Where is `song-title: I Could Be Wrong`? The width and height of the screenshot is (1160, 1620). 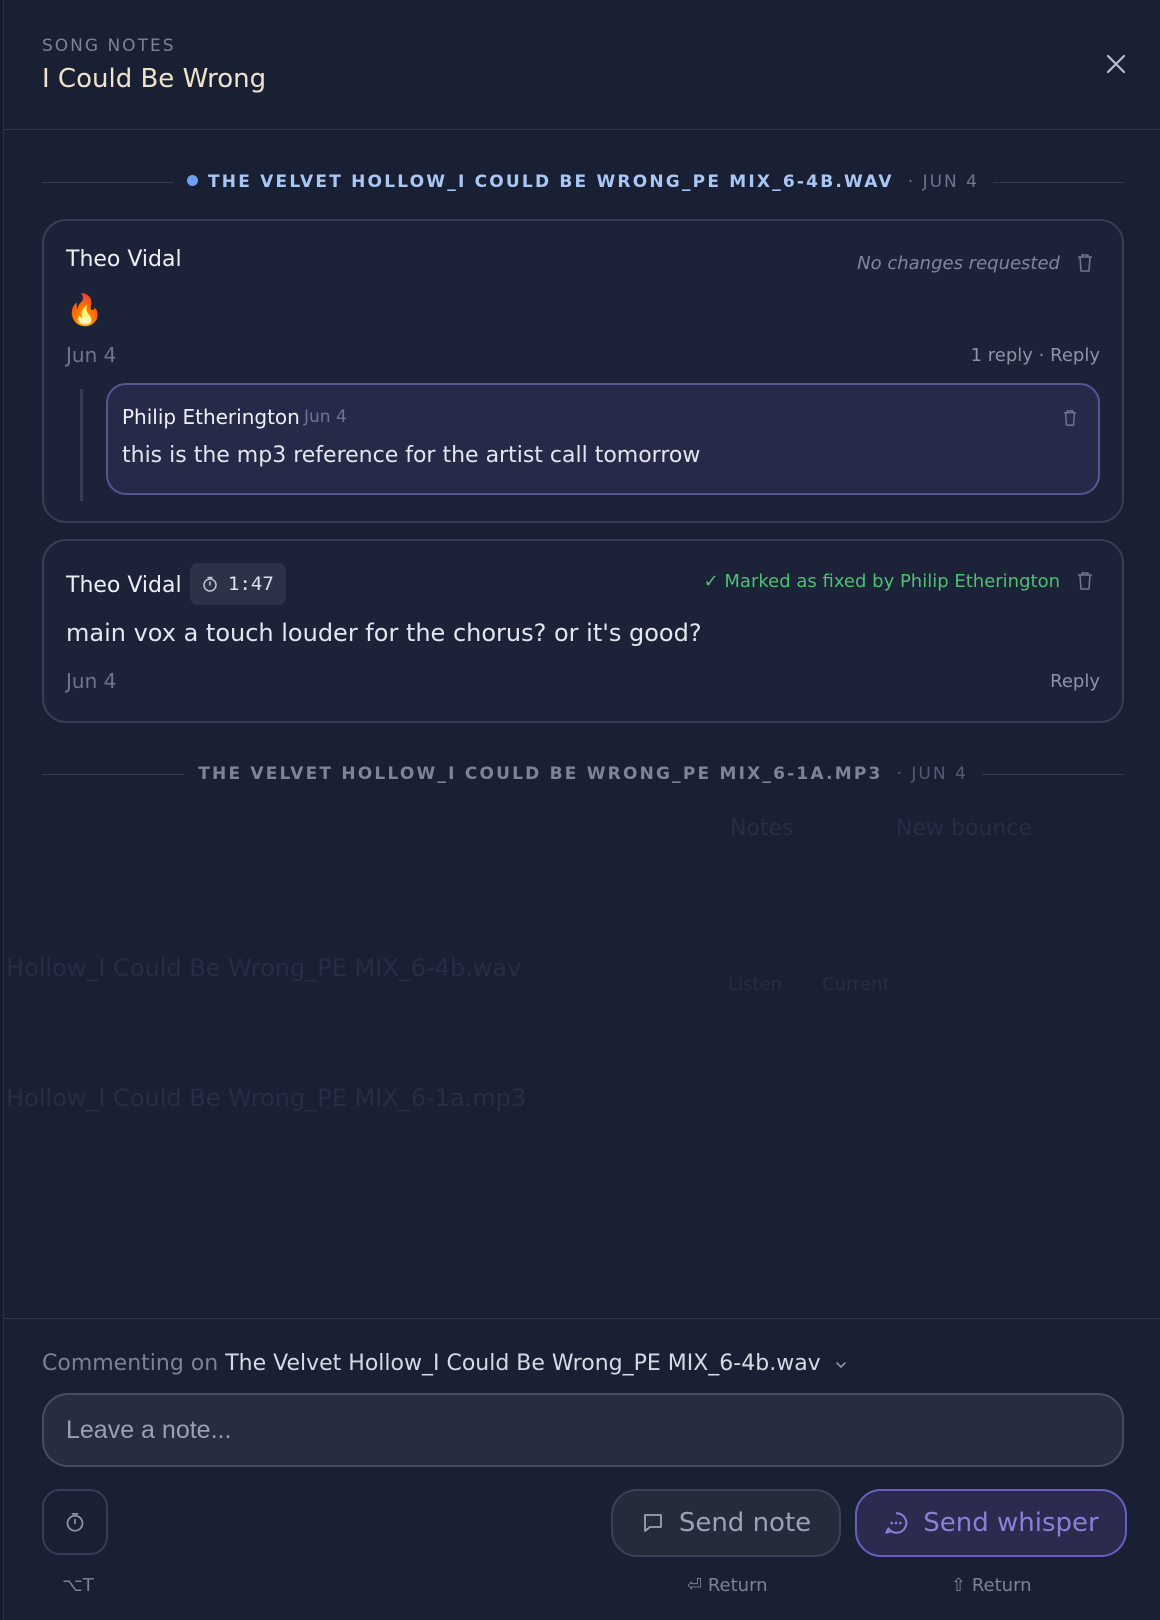
song-title: I Could Be Wrong is located at coordinates (154, 79).